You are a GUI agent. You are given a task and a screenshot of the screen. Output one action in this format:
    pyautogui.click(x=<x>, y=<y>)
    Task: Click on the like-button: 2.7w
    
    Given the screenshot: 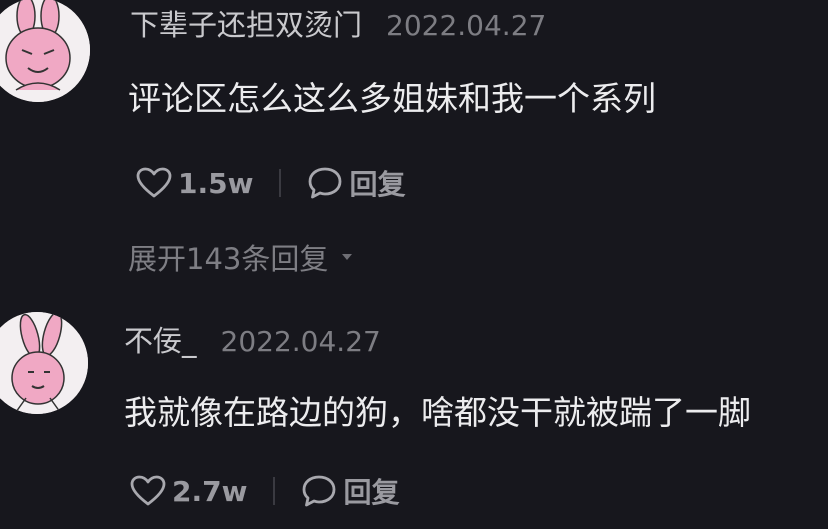 What is the action you would take?
    pyautogui.click(x=188, y=491)
    